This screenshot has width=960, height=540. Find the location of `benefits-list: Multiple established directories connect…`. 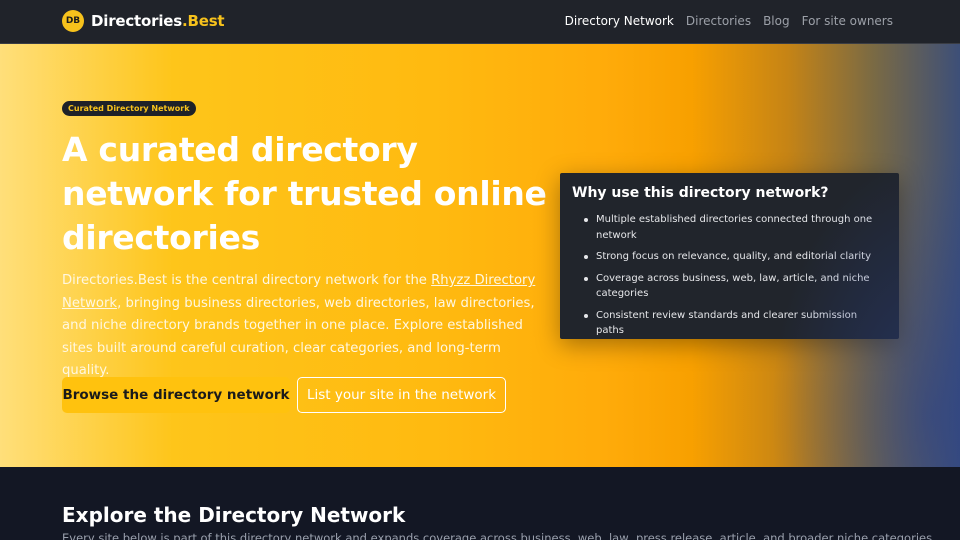

benefits-list: Multiple established directories connect… is located at coordinates (729, 275).